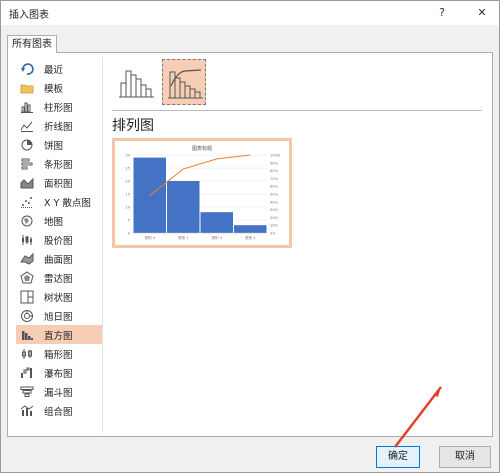 The width and height of the screenshot is (500, 473). I want to click on preview-bars, so click(200, 195).